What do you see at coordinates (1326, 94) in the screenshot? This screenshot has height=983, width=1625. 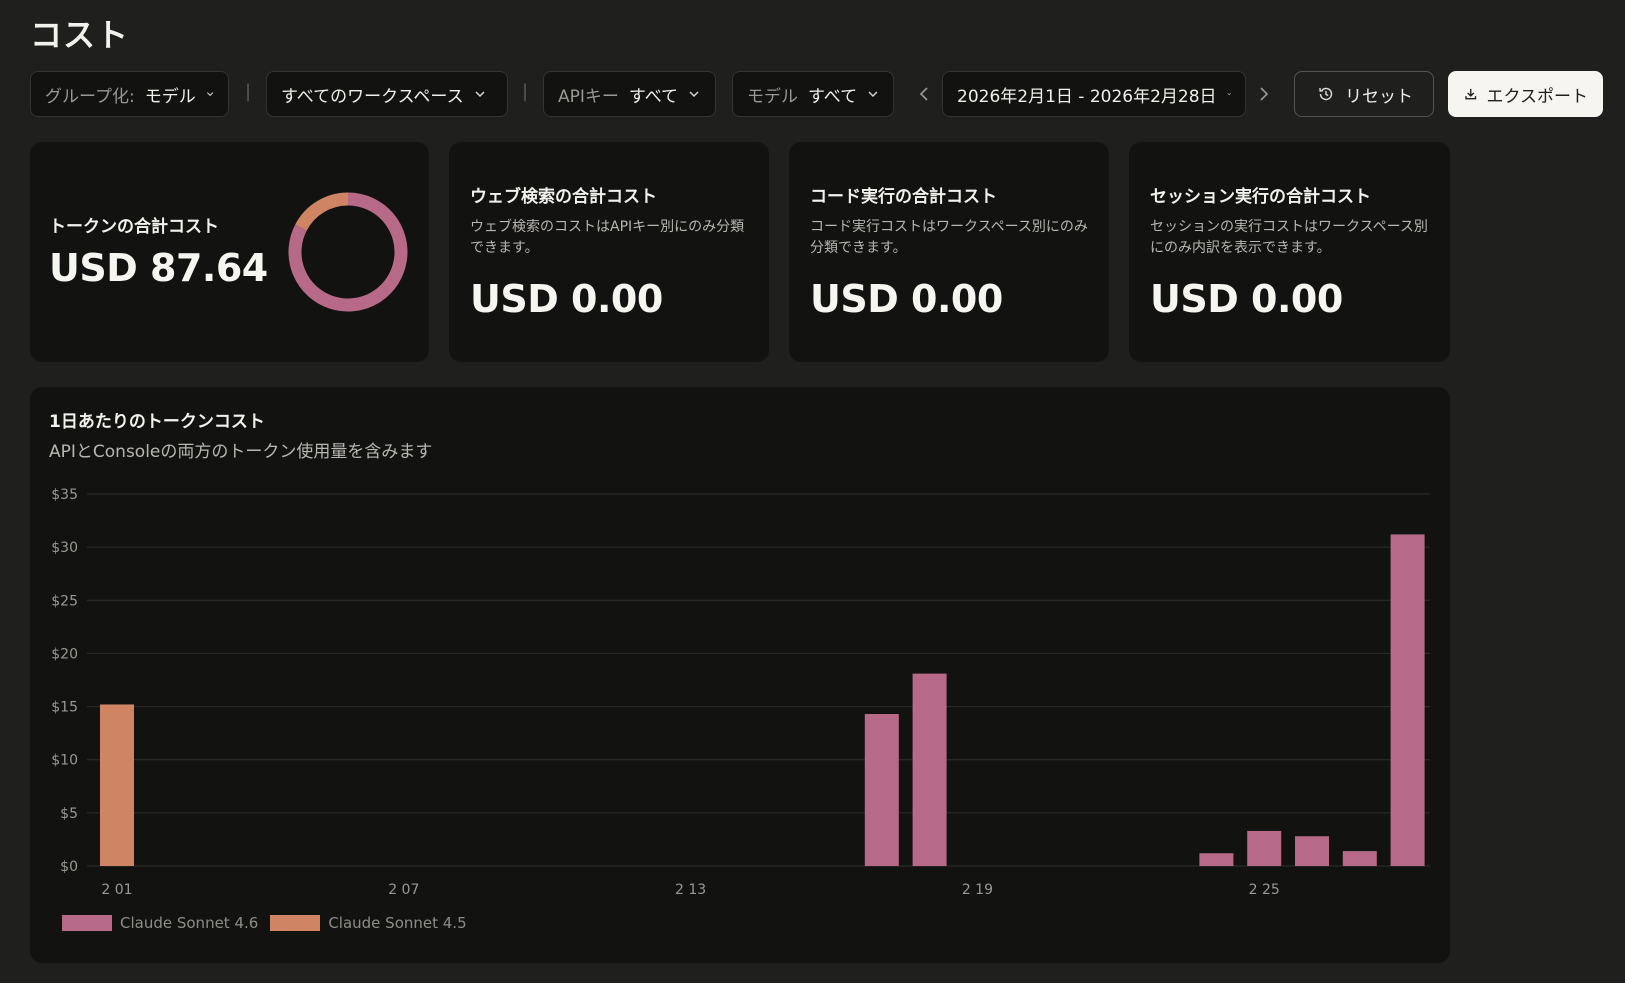 I see `history-icon` at bounding box center [1326, 94].